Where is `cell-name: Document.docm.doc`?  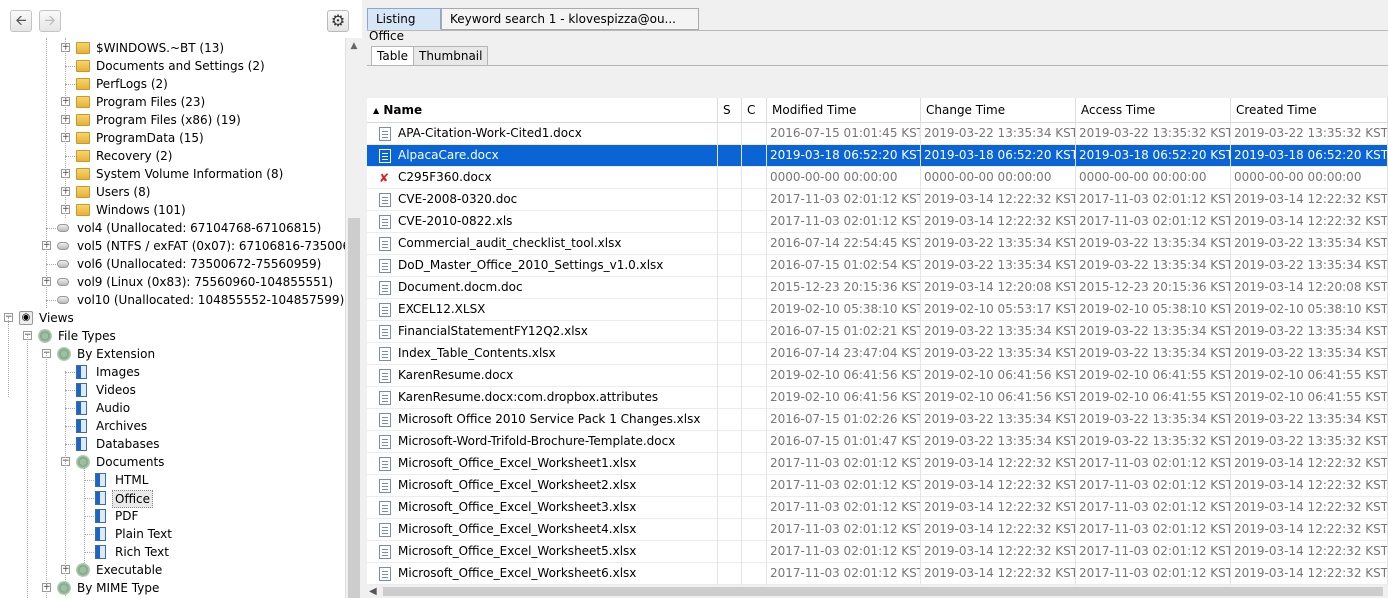 cell-name: Document.docm.doc is located at coordinates (542, 288).